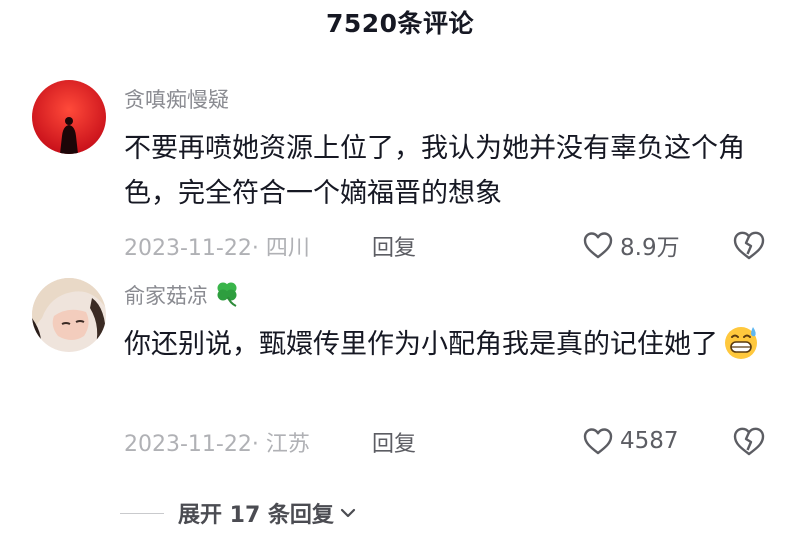 Image resolution: width=800 pixels, height=534 pixels. What do you see at coordinates (421, 344) in the screenshot?
I see `comment-text-body: 你还别说，甄嬛传里作为小配角我是真的记住她了` at bounding box center [421, 344].